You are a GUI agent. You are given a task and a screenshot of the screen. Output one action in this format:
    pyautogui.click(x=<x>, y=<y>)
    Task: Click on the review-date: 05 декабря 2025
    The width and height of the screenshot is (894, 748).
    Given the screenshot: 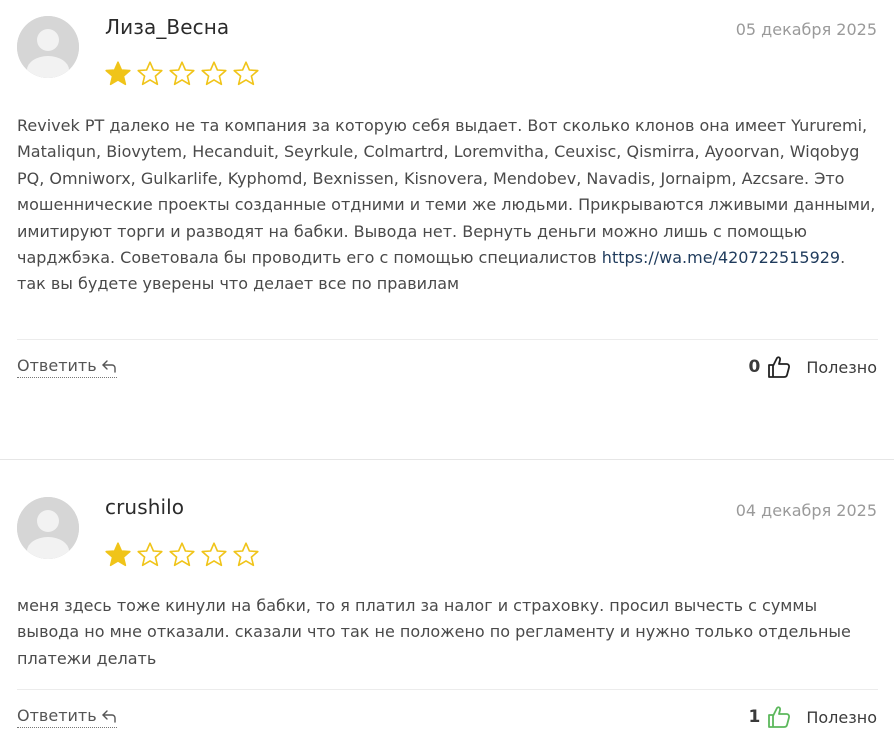 What is the action you would take?
    pyautogui.click(x=806, y=29)
    